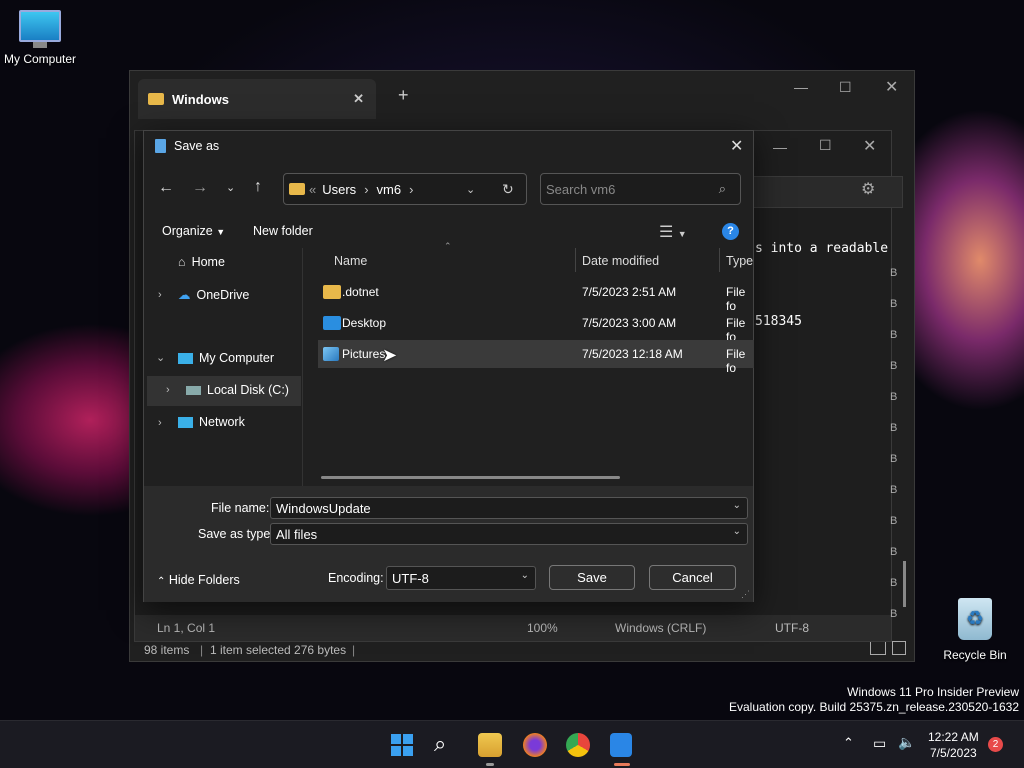  I want to click on cancel-button: Cancel, so click(692, 577).